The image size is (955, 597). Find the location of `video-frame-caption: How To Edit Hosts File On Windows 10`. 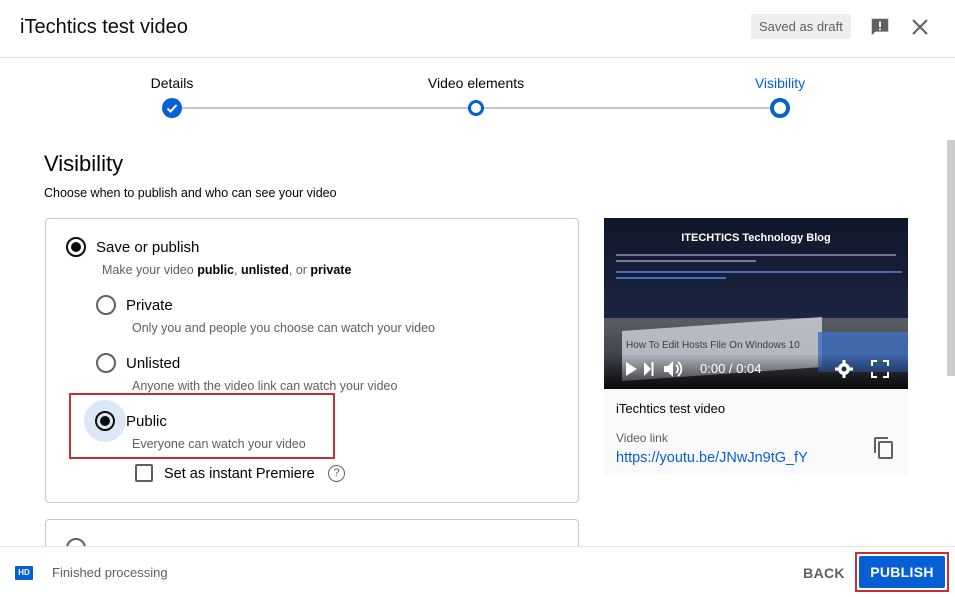

video-frame-caption: How To Edit Hosts File On Windows 10 is located at coordinates (713, 345).